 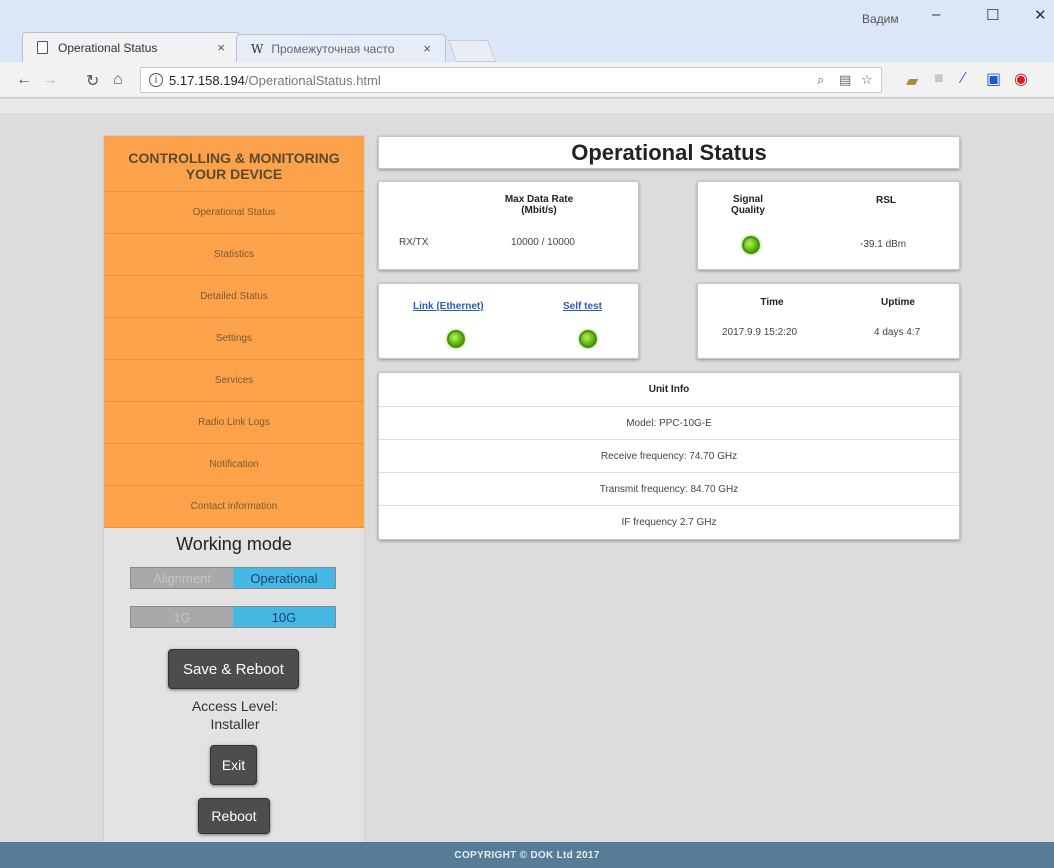 I want to click on self-test-link: Self test, so click(x=582, y=306).